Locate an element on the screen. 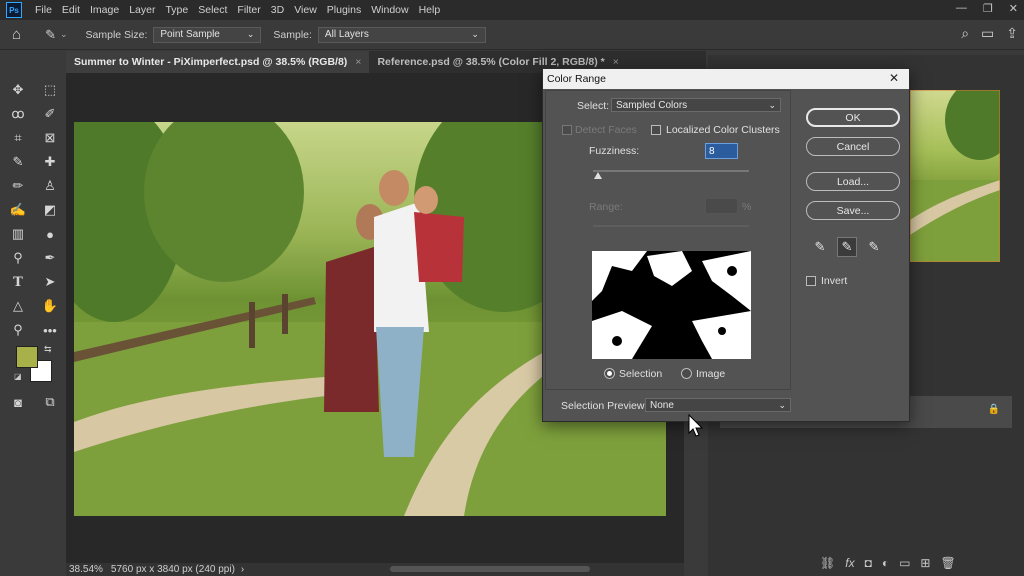 This screenshot has width=1024, height=576. dialog-title: Color Range is located at coordinates (576, 79).